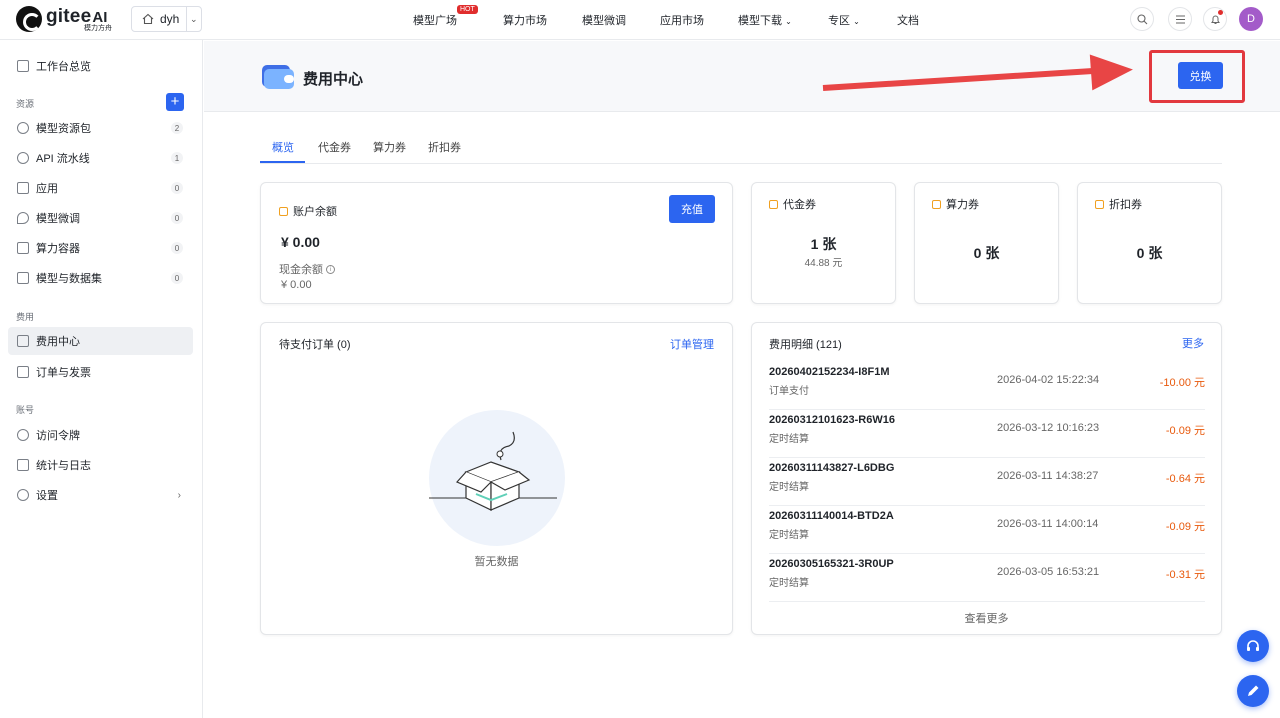 The height and width of the screenshot is (718, 1280). What do you see at coordinates (100, 465) in the screenshot?
I see `sidebar-item-stats-logs: 统计与日志` at bounding box center [100, 465].